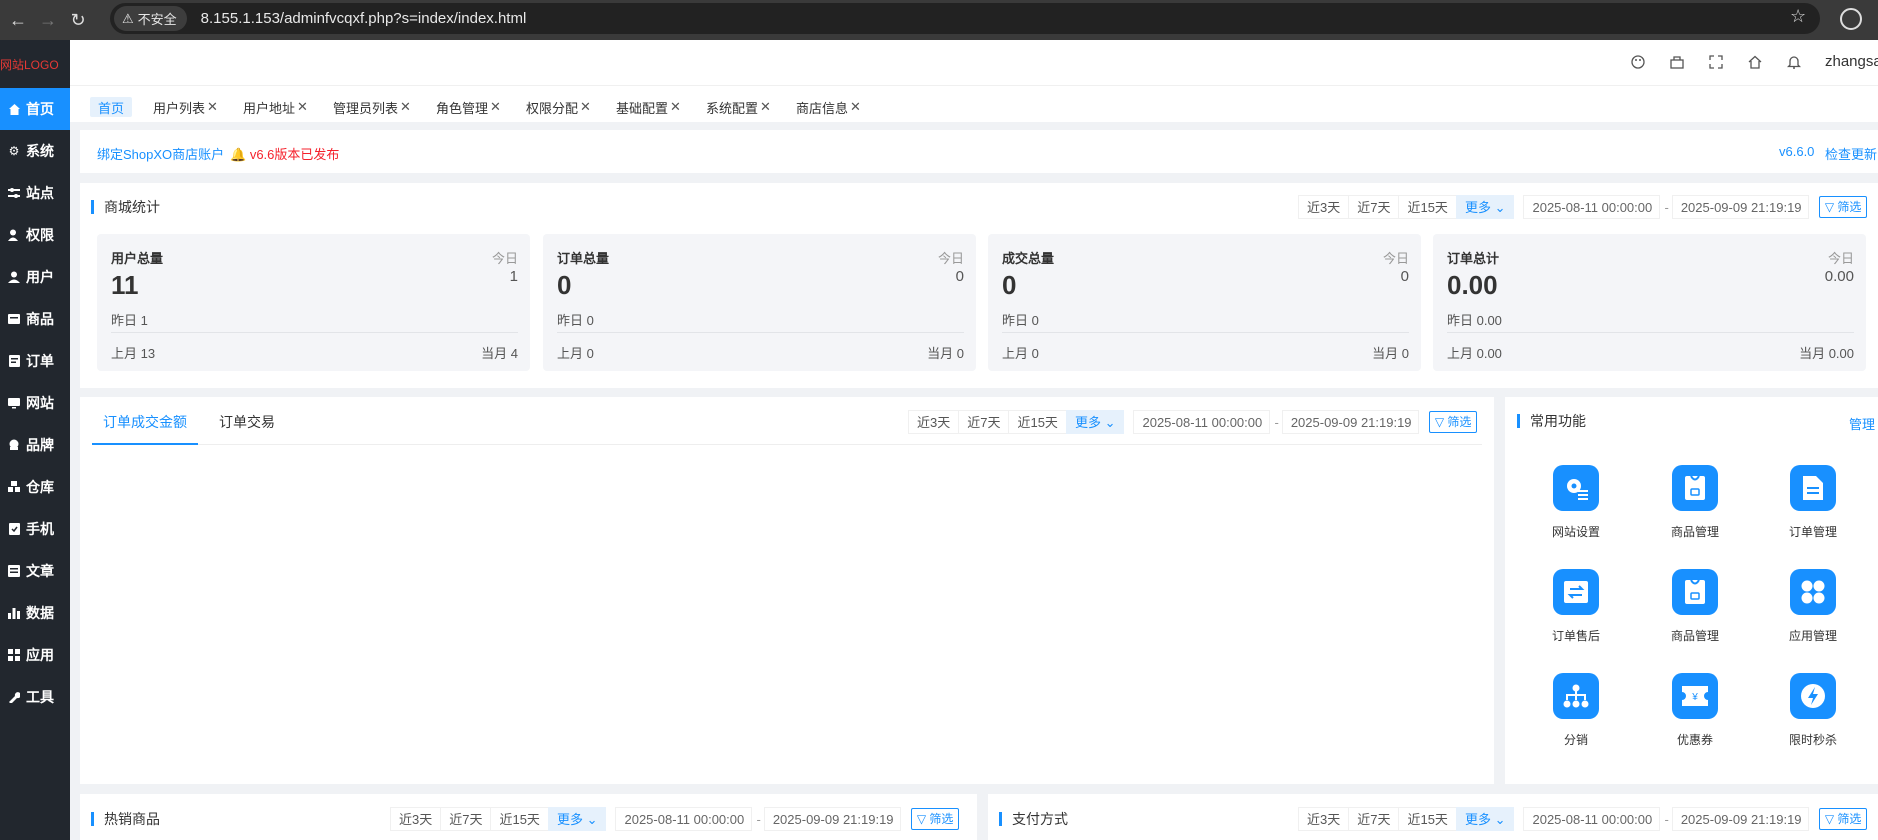 Image resolution: width=1878 pixels, height=840 pixels. What do you see at coordinates (1500, 207) in the screenshot?
I see `chevron-down-icon: ⌄` at bounding box center [1500, 207].